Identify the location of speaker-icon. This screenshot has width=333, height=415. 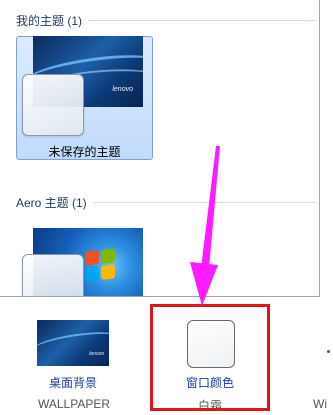
(328, 351).